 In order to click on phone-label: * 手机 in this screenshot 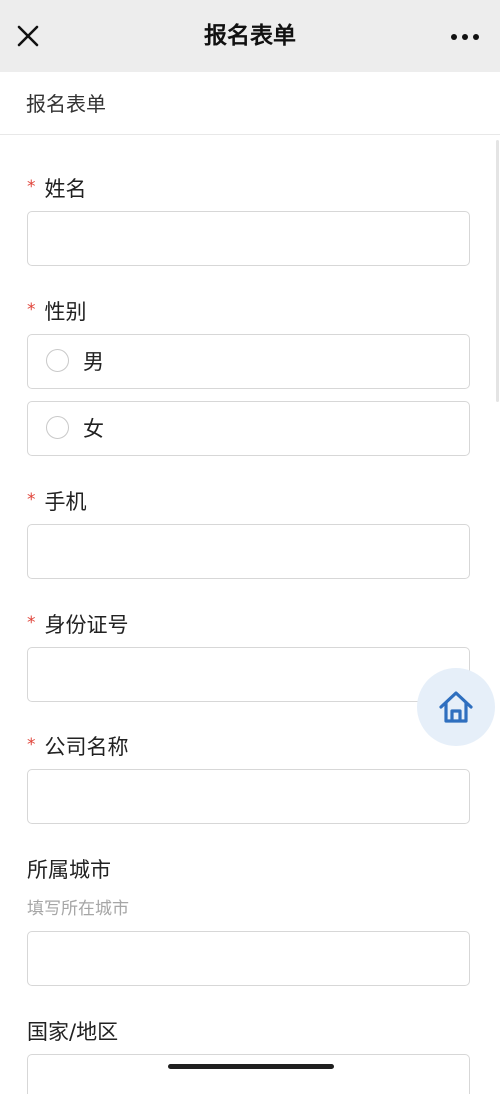, I will do `click(57, 503)`.